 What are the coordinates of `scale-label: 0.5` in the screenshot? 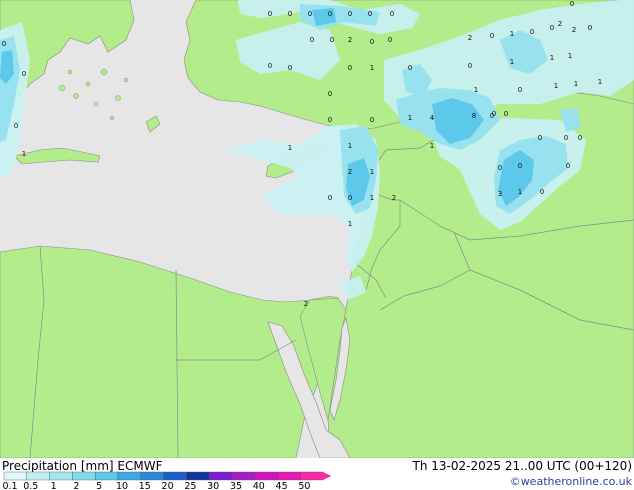 It's located at (30, 485).